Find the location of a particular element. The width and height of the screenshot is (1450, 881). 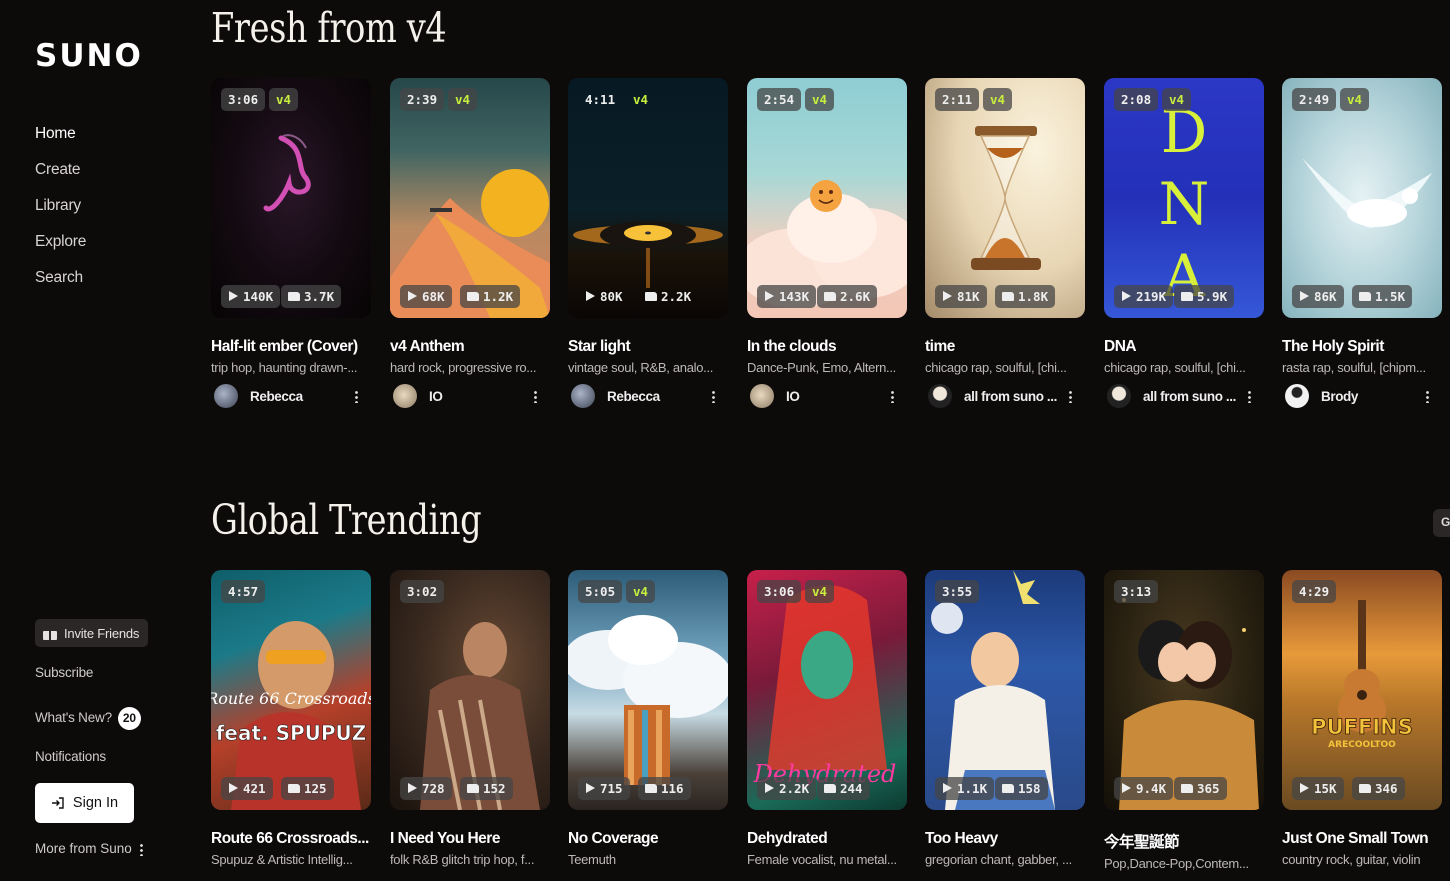

duration-badge: 4:57 is located at coordinates (243, 591).